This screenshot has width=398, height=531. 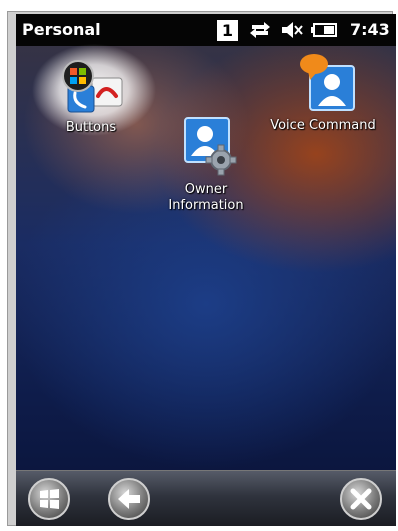 What do you see at coordinates (92, 86) in the screenshot?
I see `buttons-icon` at bounding box center [92, 86].